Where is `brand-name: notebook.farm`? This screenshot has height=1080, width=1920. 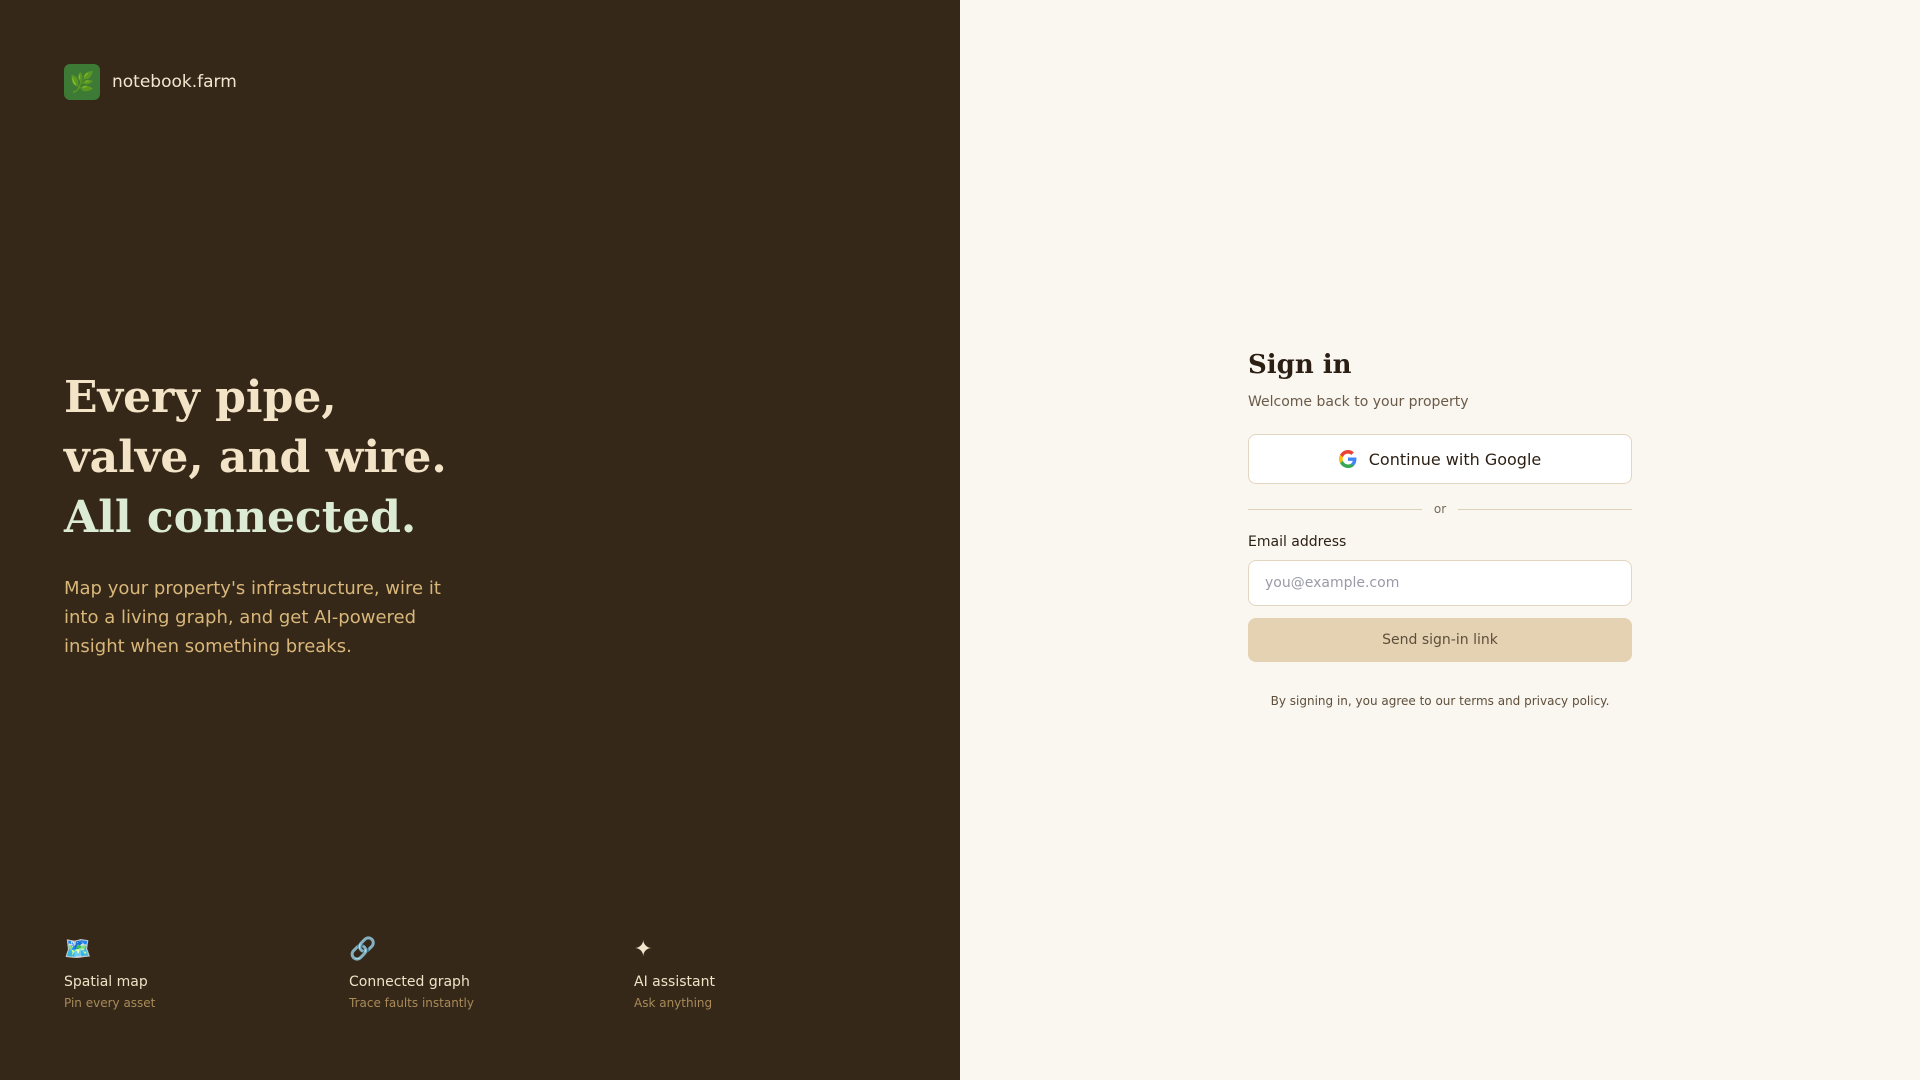 brand-name: notebook.farm is located at coordinates (174, 82).